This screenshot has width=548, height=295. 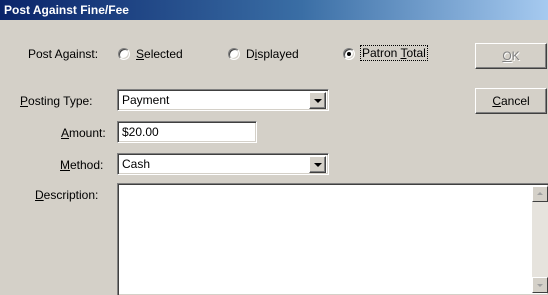 What do you see at coordinates (136, 164) in the screenshot?
I see `method-value: Cash` at bounding box center [136, 164].